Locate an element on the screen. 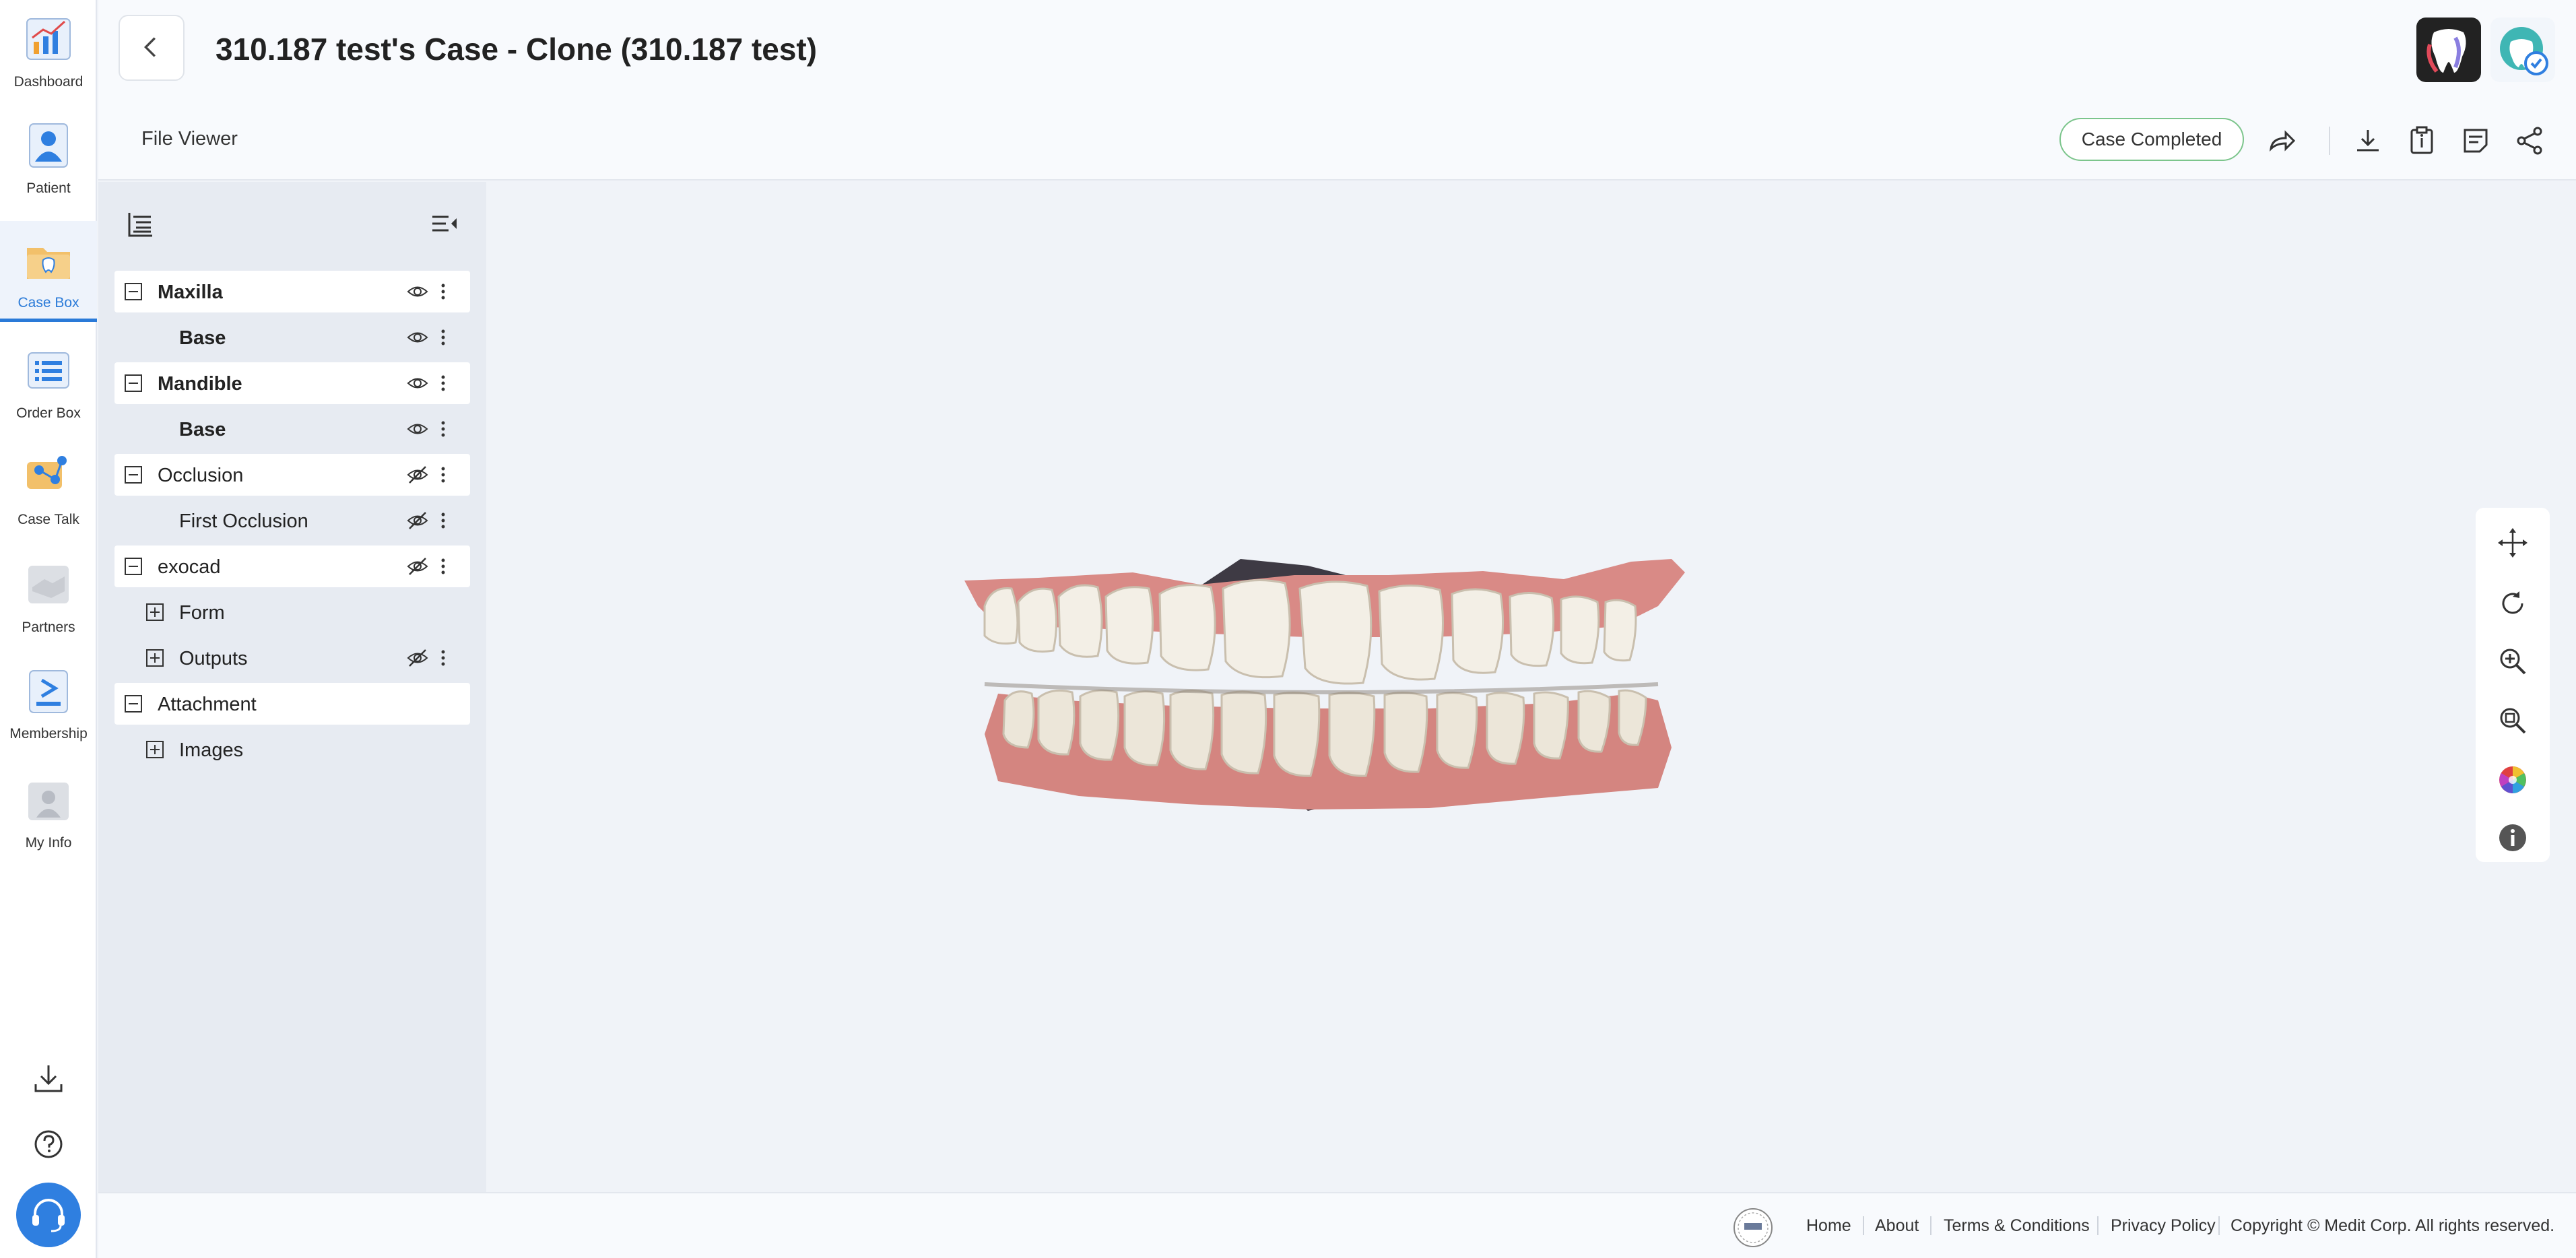 Image resolution: width=2576 pixels, height=1258 pixels. nav-label: Partners is located at coordinates (48, 627).